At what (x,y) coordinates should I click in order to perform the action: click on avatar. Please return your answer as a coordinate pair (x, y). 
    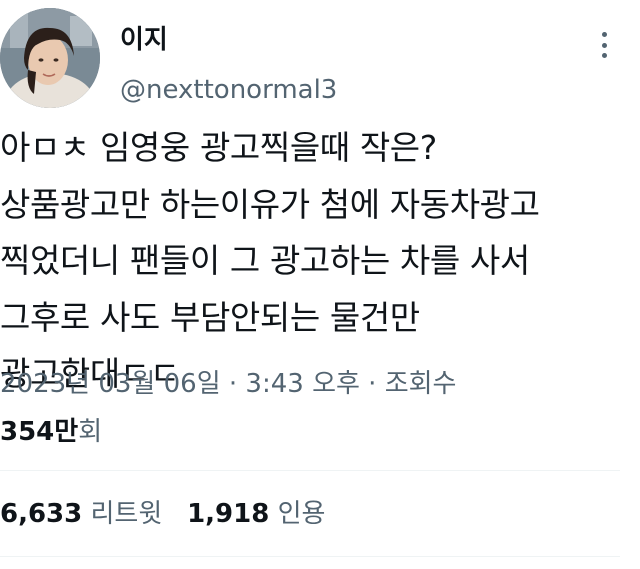
    Looking at the image, I should click on (50, 58).